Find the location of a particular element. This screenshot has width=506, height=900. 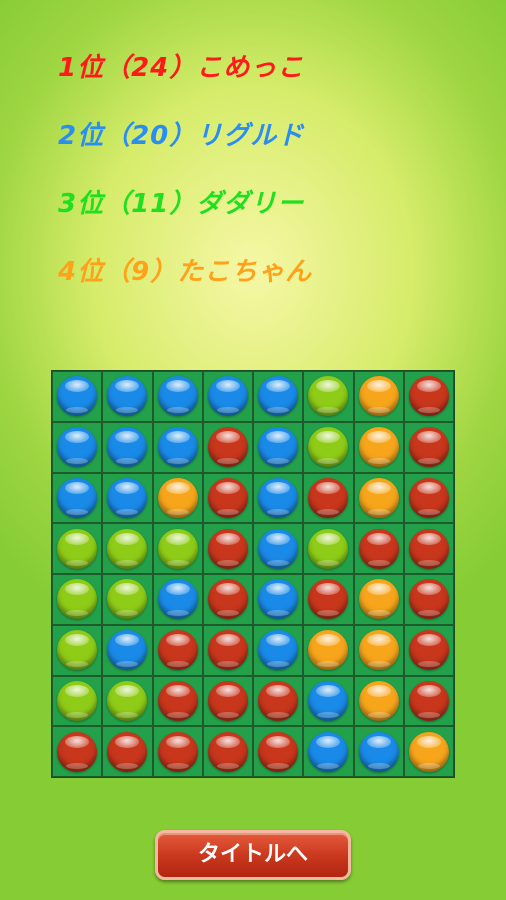

rank-entry-2: 2位（20）リグルド is located at coordinates (181, 136).